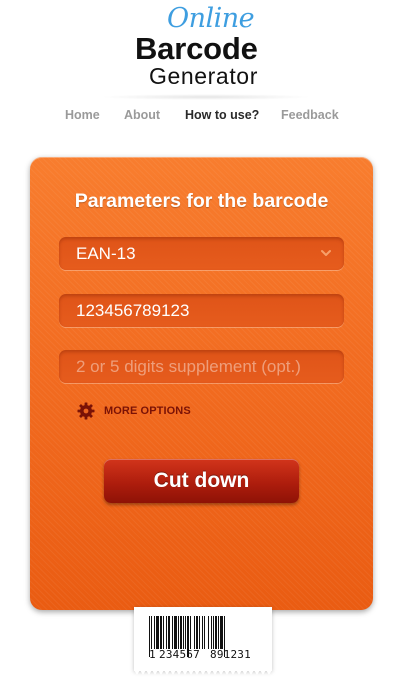 The image size is (412, 678). I want to click on main-nav: Home About How to use? Feedback, so click(206, 118).